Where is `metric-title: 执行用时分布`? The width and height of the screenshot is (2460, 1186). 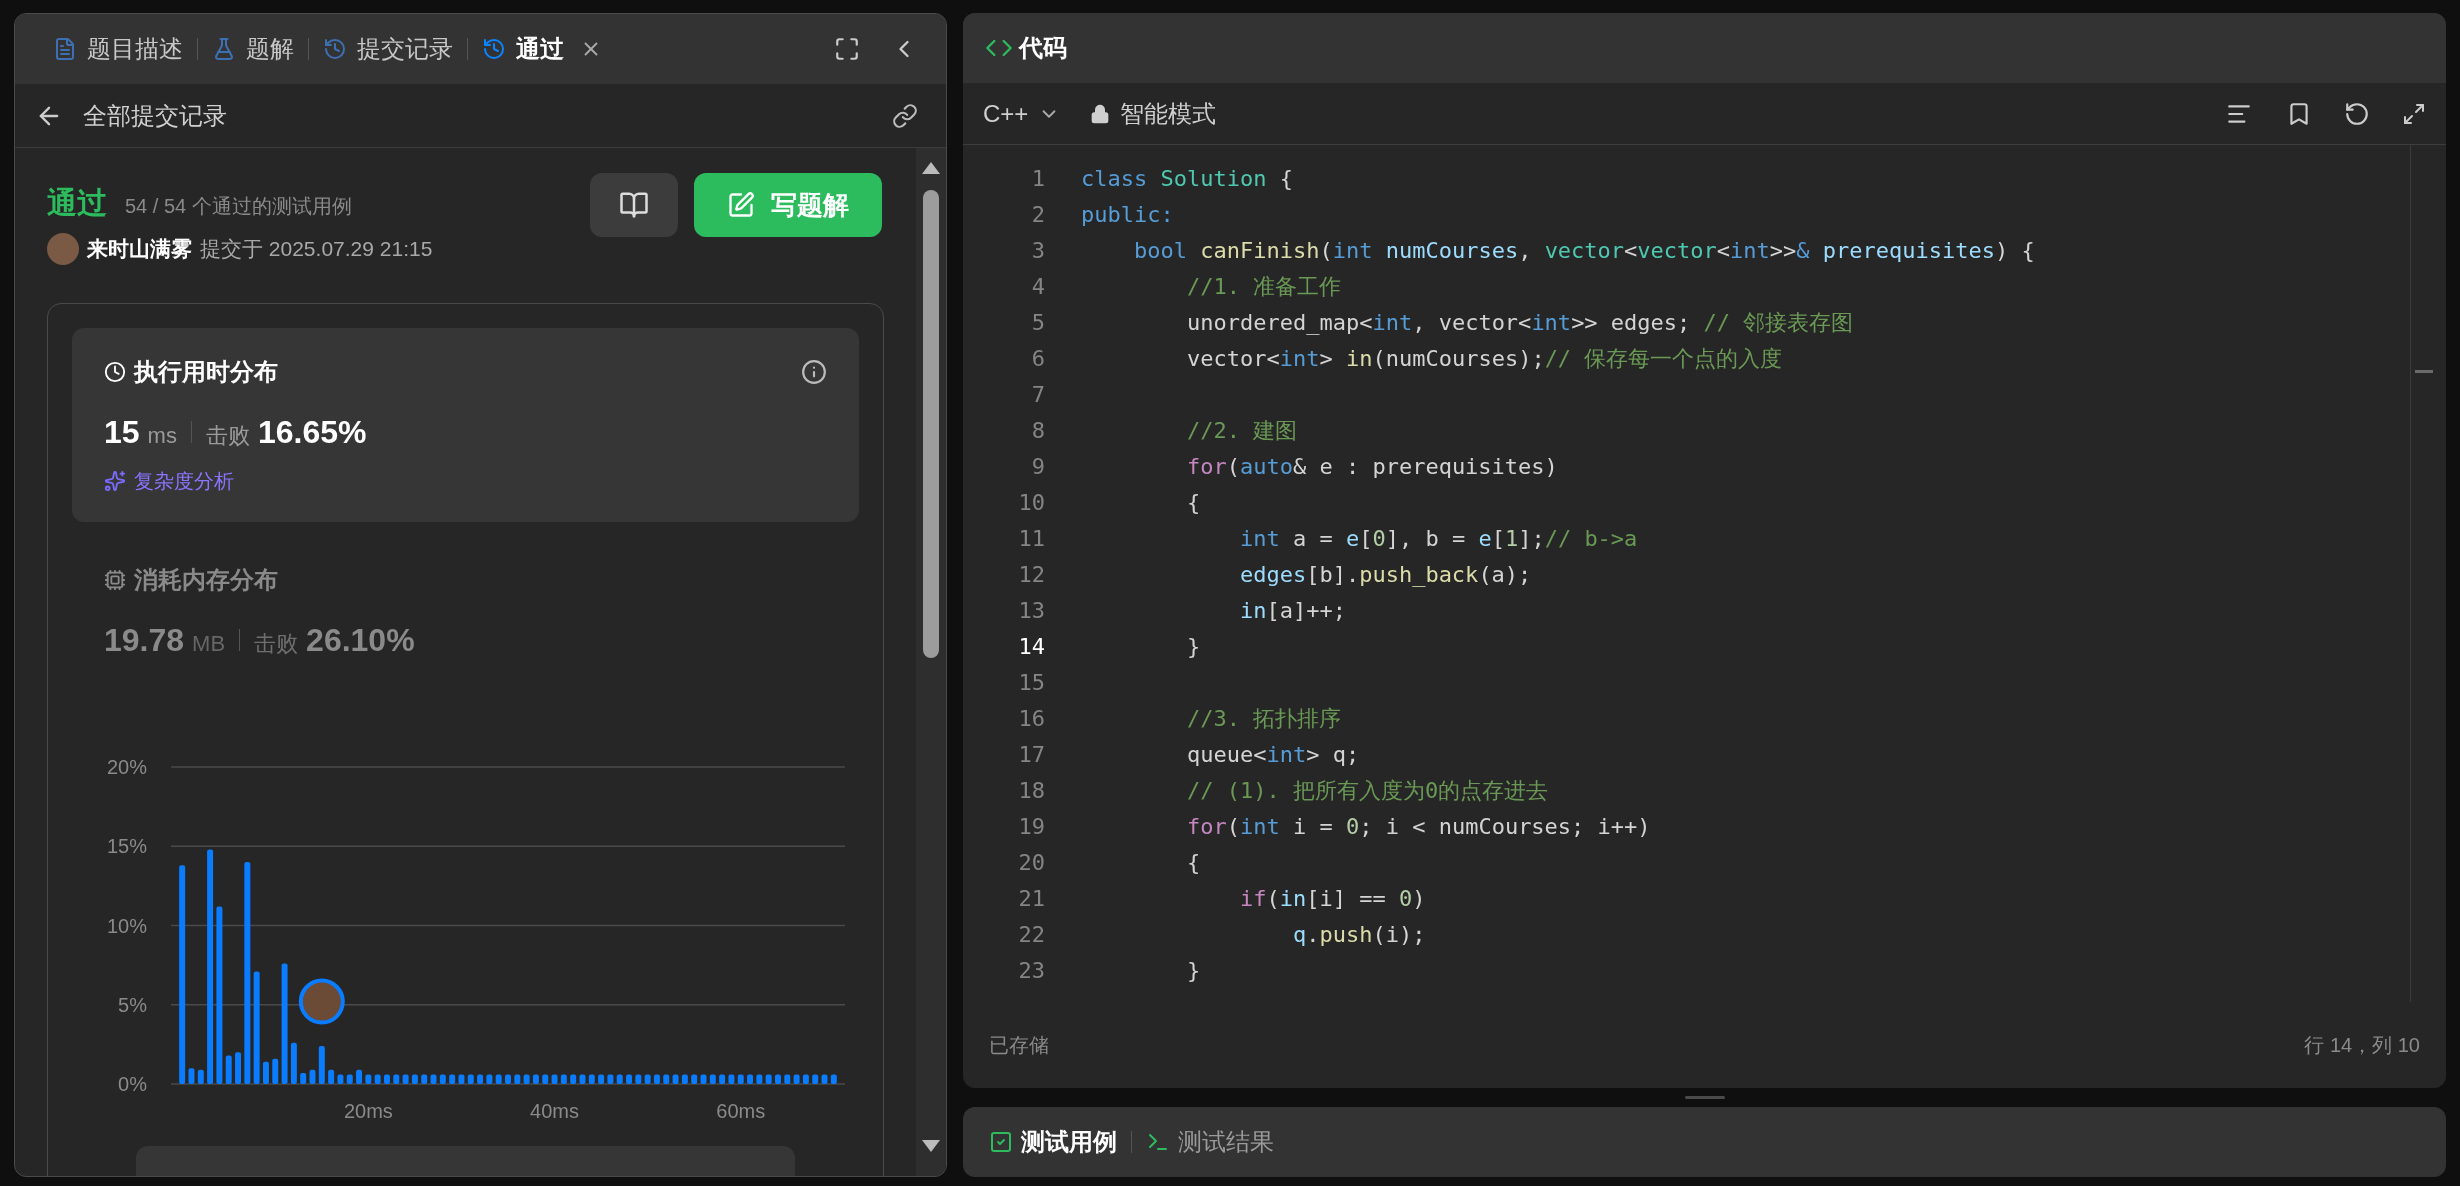
metric-title: 执行用时分布 is located at coordinates (206, 372).